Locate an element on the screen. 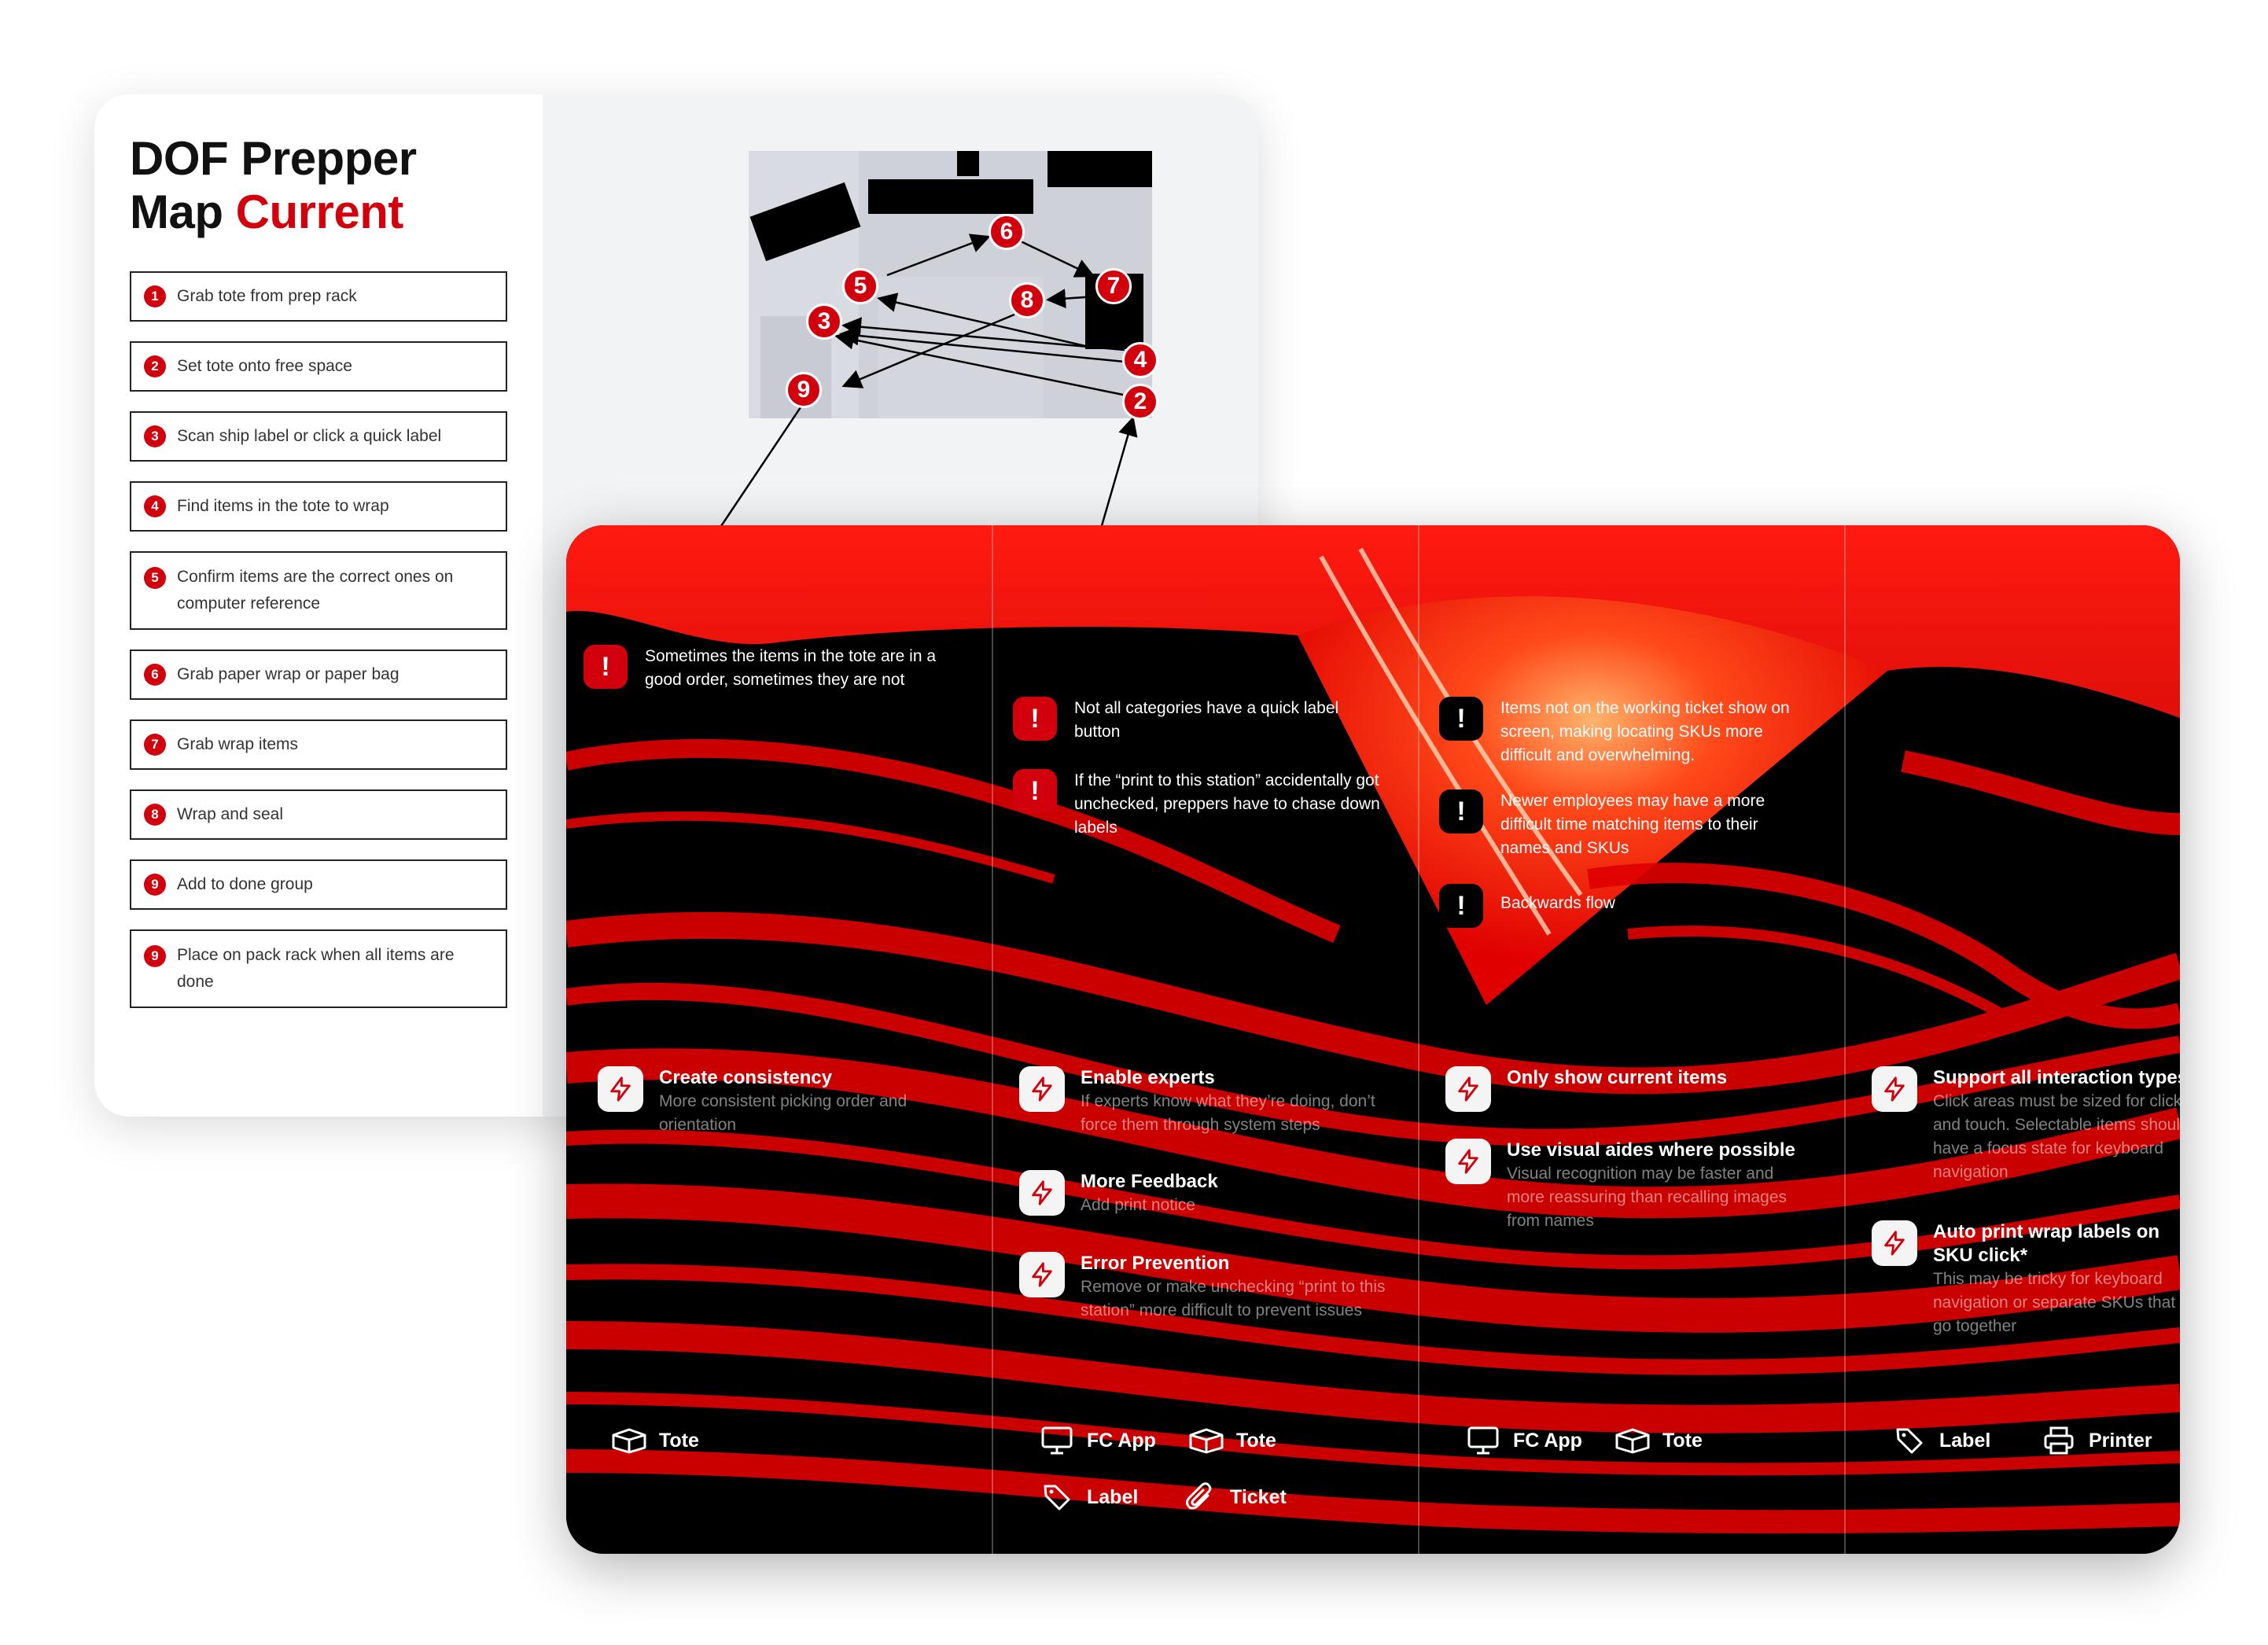 The height and width of the screenshot is (1645, 2268). map-pin: 7 is located at coordinates (1113, 286).